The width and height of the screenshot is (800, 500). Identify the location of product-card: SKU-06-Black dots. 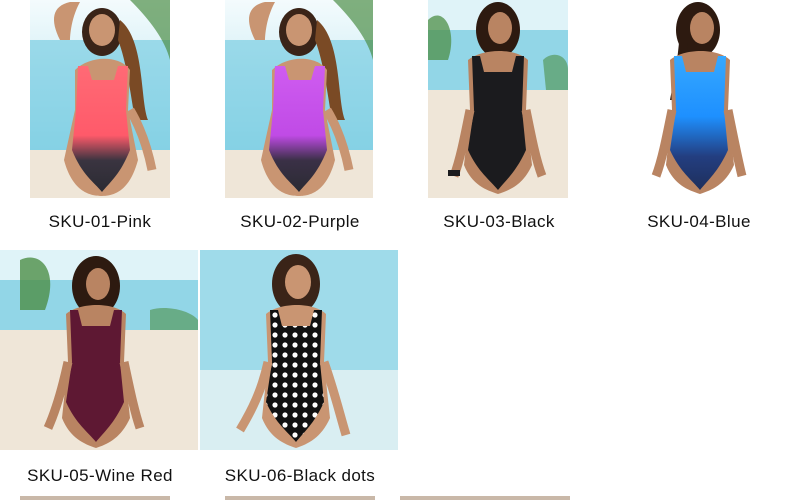
(300, 370).